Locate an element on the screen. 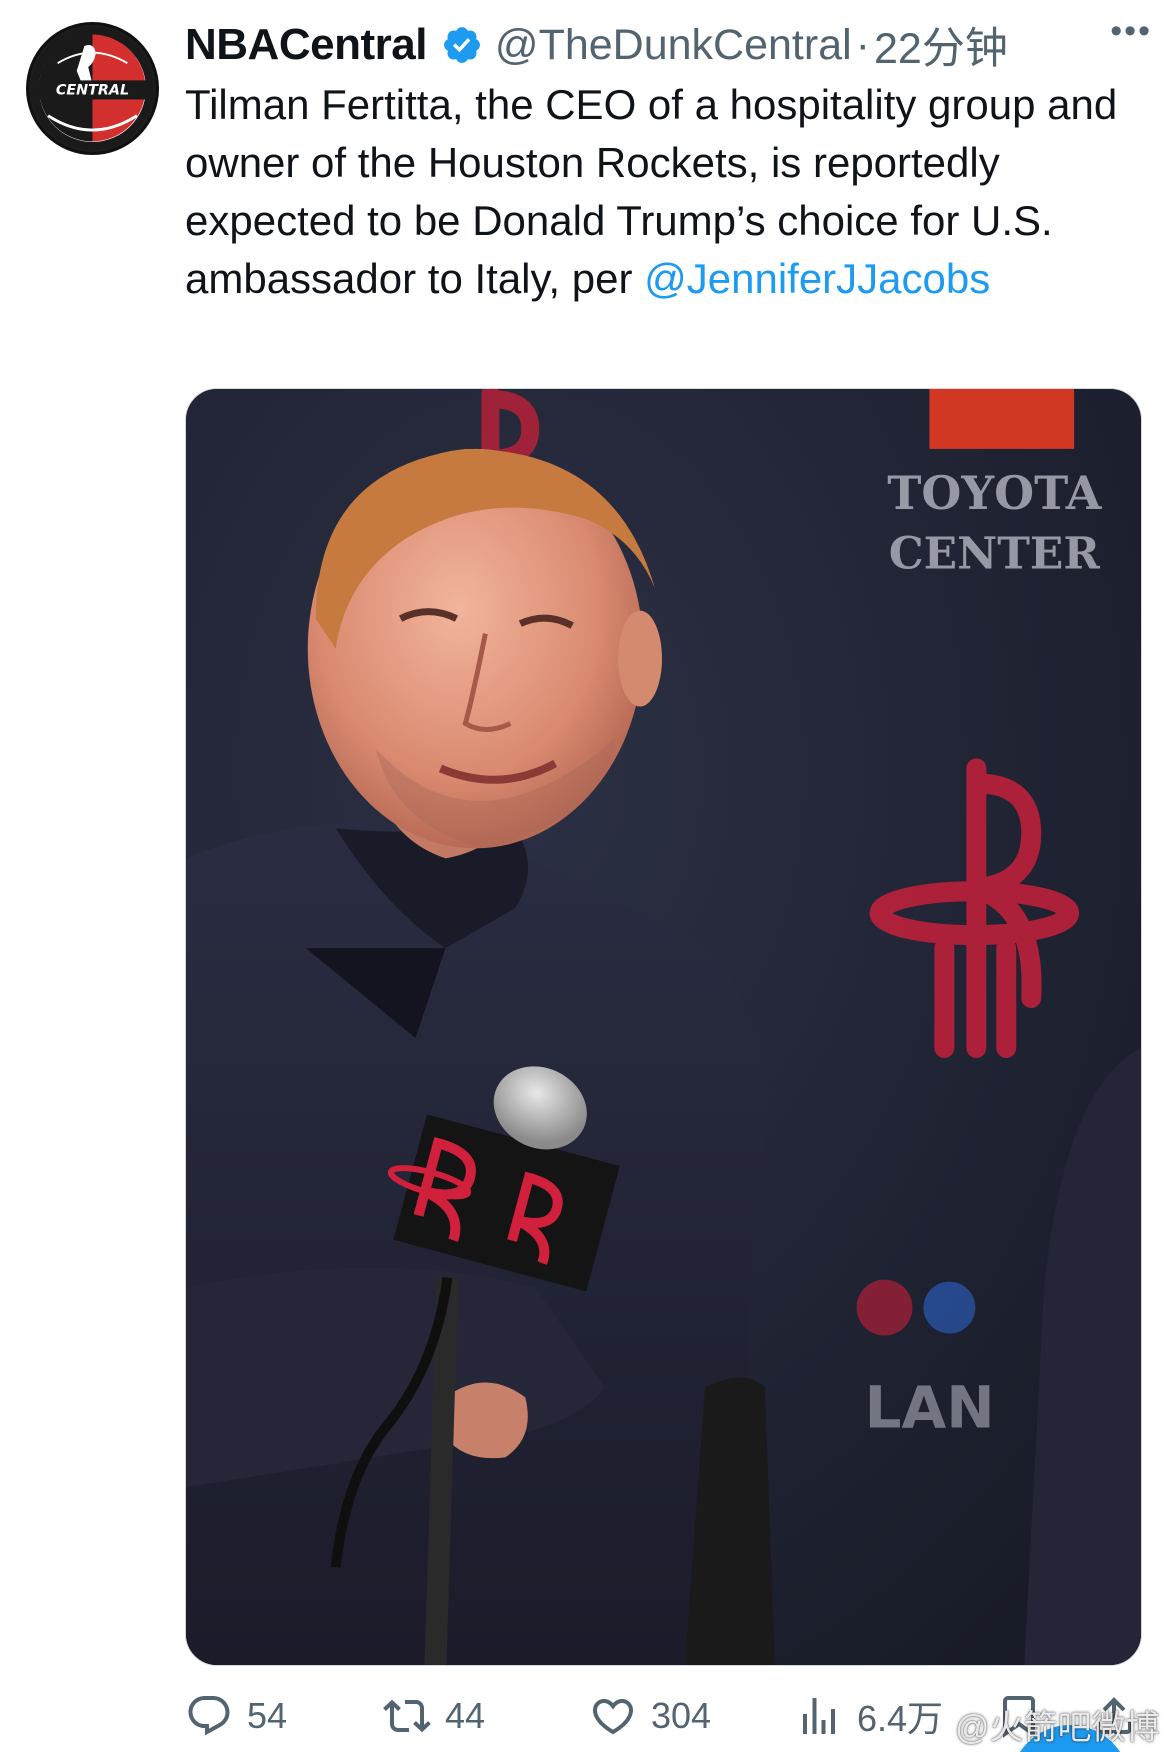 Image resolution: width=1170 pixels, height=1752 pixels. like-button: 304 is located at coordinates (650, 1716).